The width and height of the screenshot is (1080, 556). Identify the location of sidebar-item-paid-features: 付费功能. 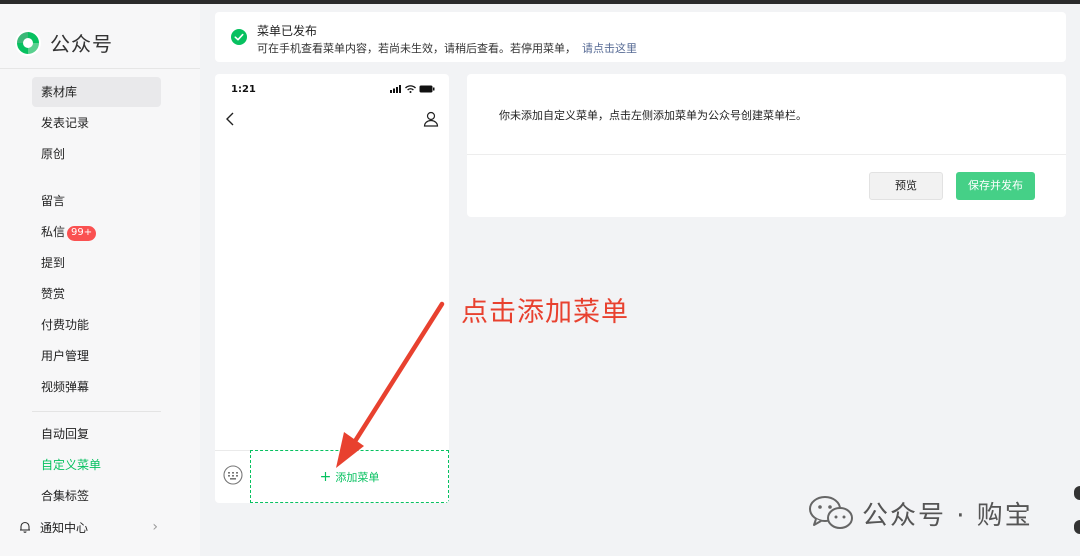
(96, 325).